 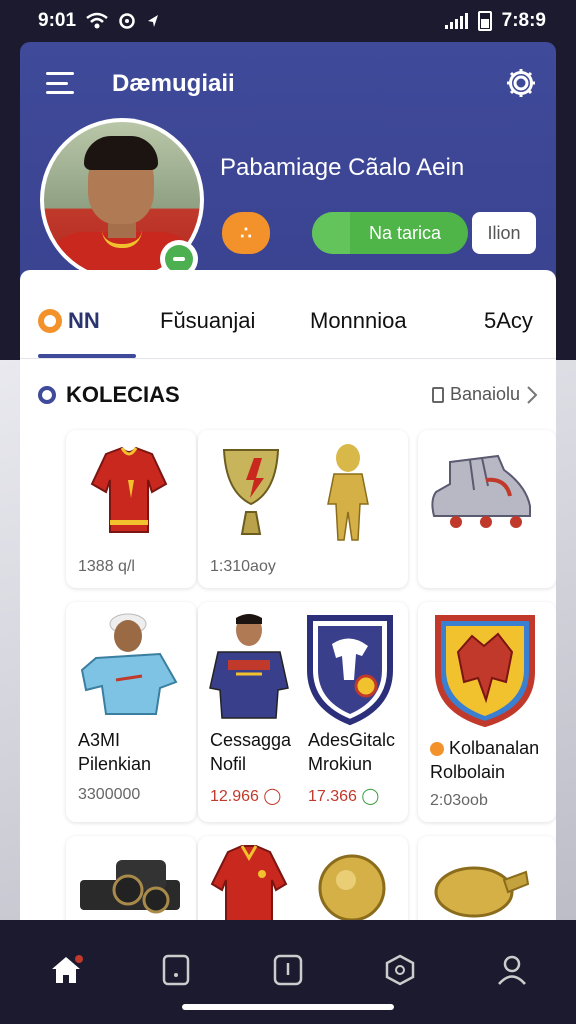 I want to click on coin-icon, so click(x=437, y=749).